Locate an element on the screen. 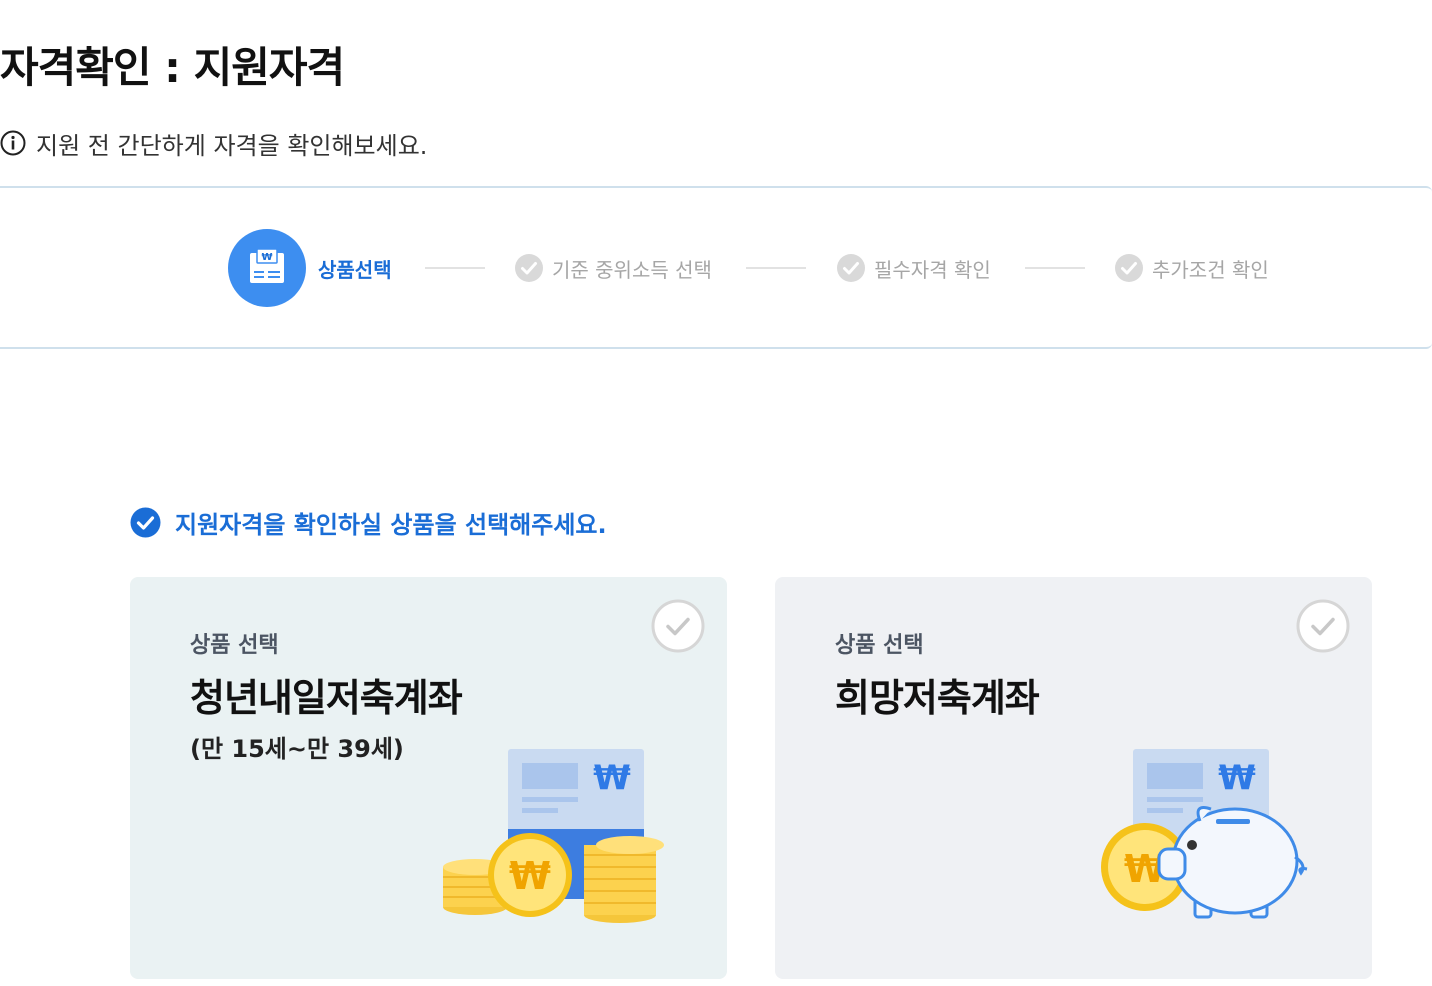  step-label: 추가조건 확인 is located at coordinates (1210, 269).